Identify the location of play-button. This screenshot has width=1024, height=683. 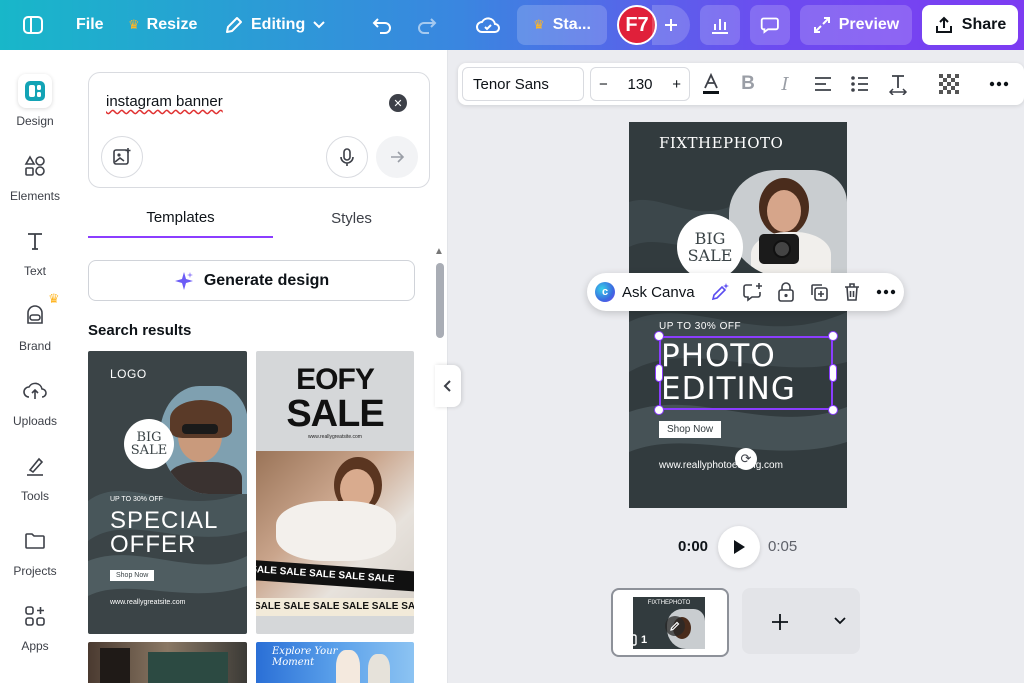
(739, 547).